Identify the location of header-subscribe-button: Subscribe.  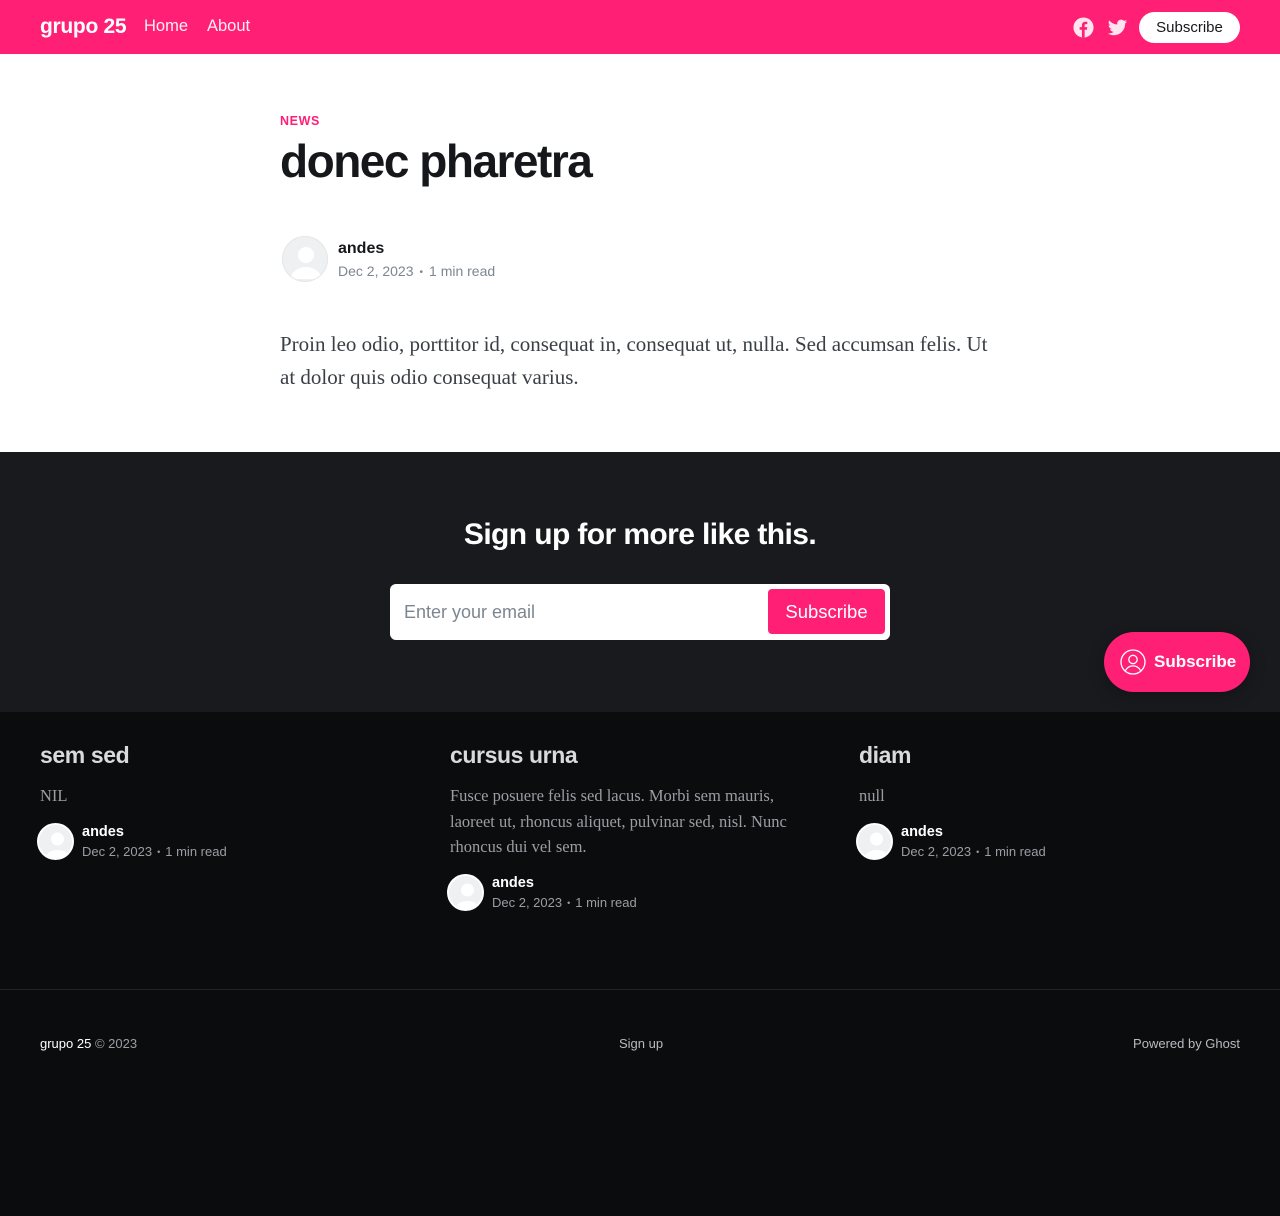
(1189, 27).